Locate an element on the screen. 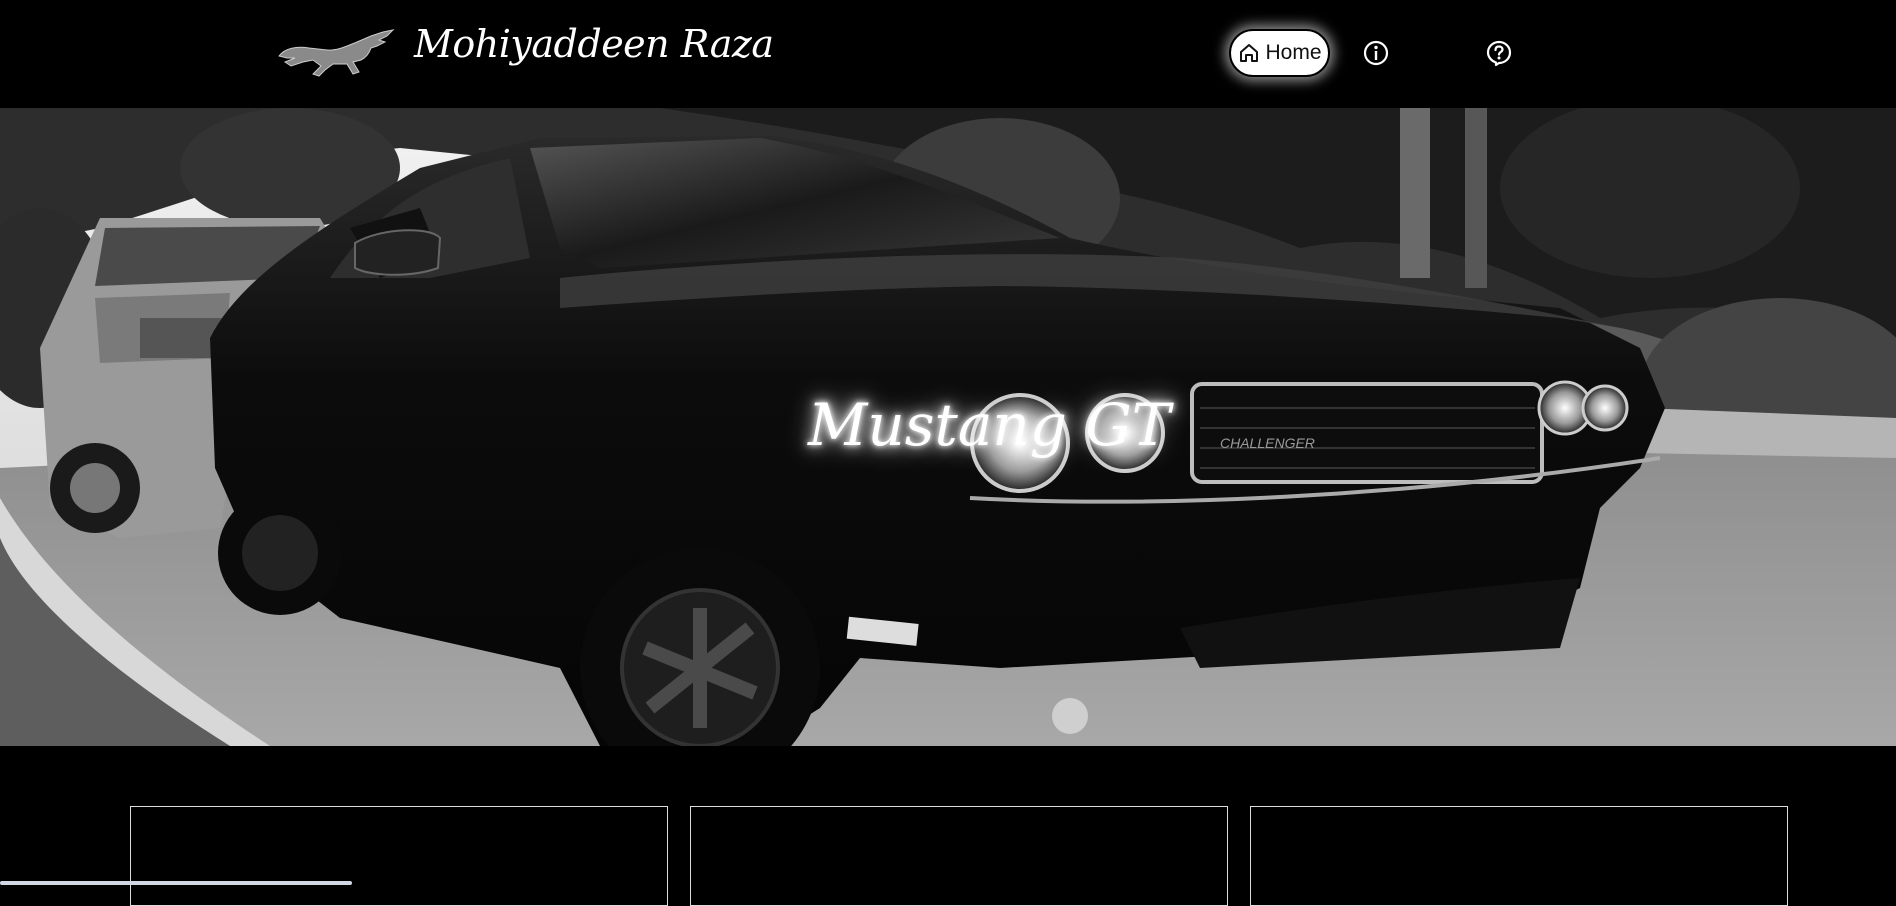 The image size is (1896, 906). nav-about-button is located at coordinates (1376, 53).